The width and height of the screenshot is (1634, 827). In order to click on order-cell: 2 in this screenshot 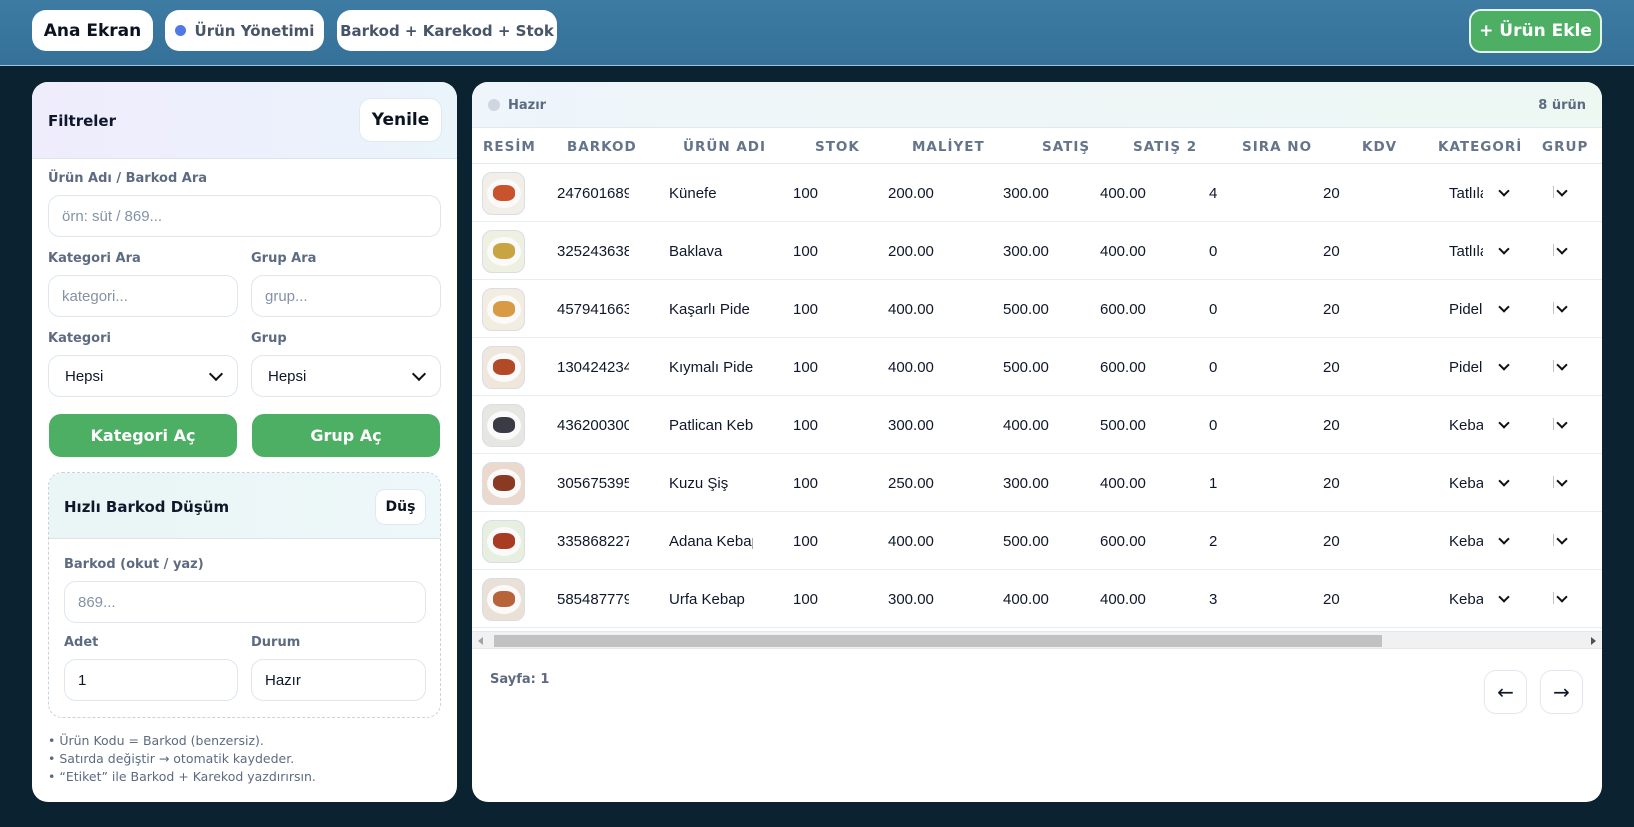, I will do `click(1229, 541)`.